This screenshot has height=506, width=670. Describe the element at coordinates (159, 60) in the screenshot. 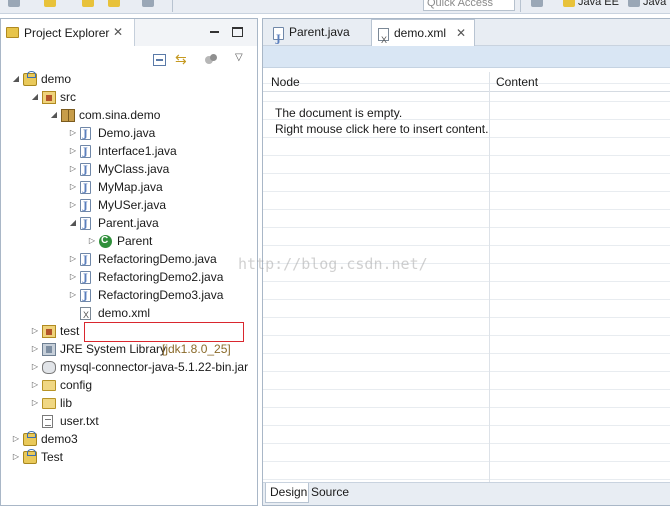

I see `collapse-all-icon` at that location.